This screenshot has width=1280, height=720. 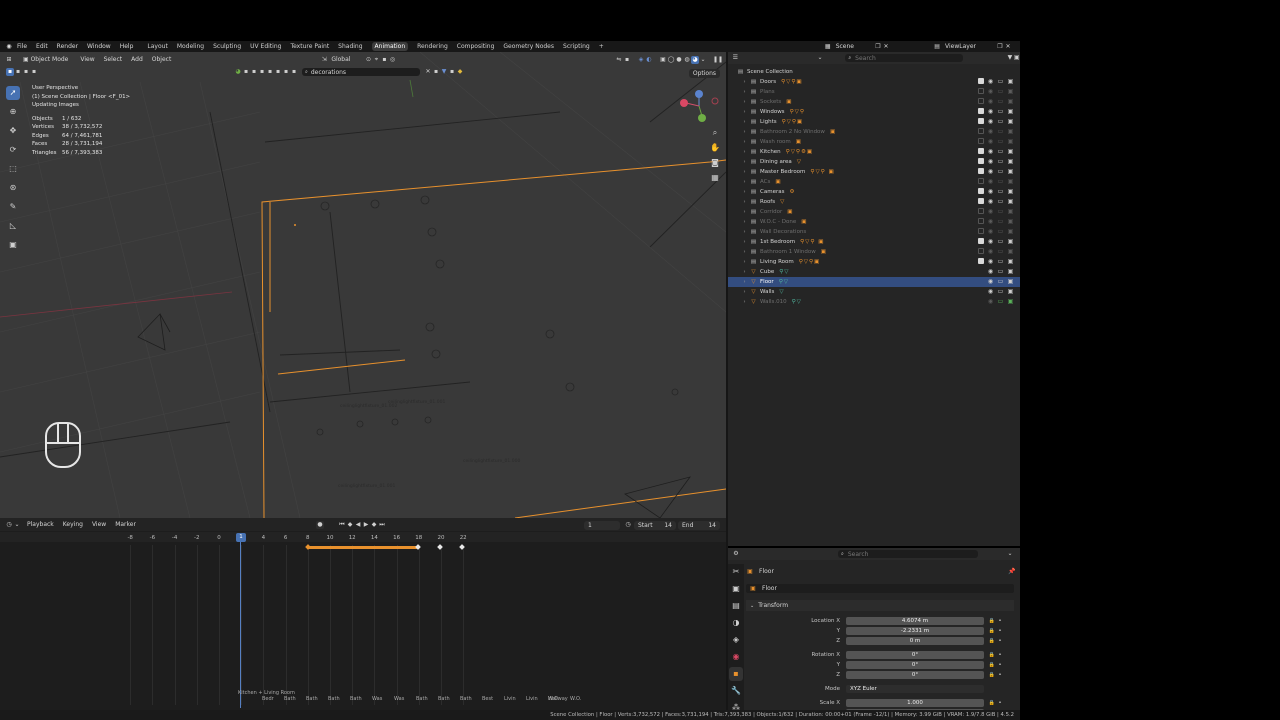 What do you see at coordinates (350, 525) in the screenshot?
I see `prev-keyframe-icon: ◆` at bounding box center [350, 525].